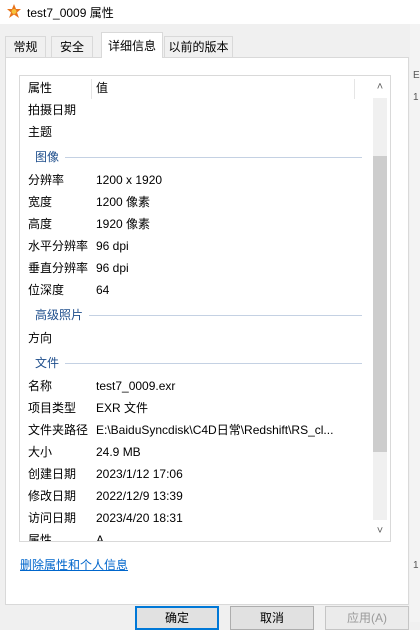 The width and height of the screenshot is (420, 630). Describe the element at coordinates (380, 87) in the screenshot. I see `chevron-up-icon: ˄` at that location.